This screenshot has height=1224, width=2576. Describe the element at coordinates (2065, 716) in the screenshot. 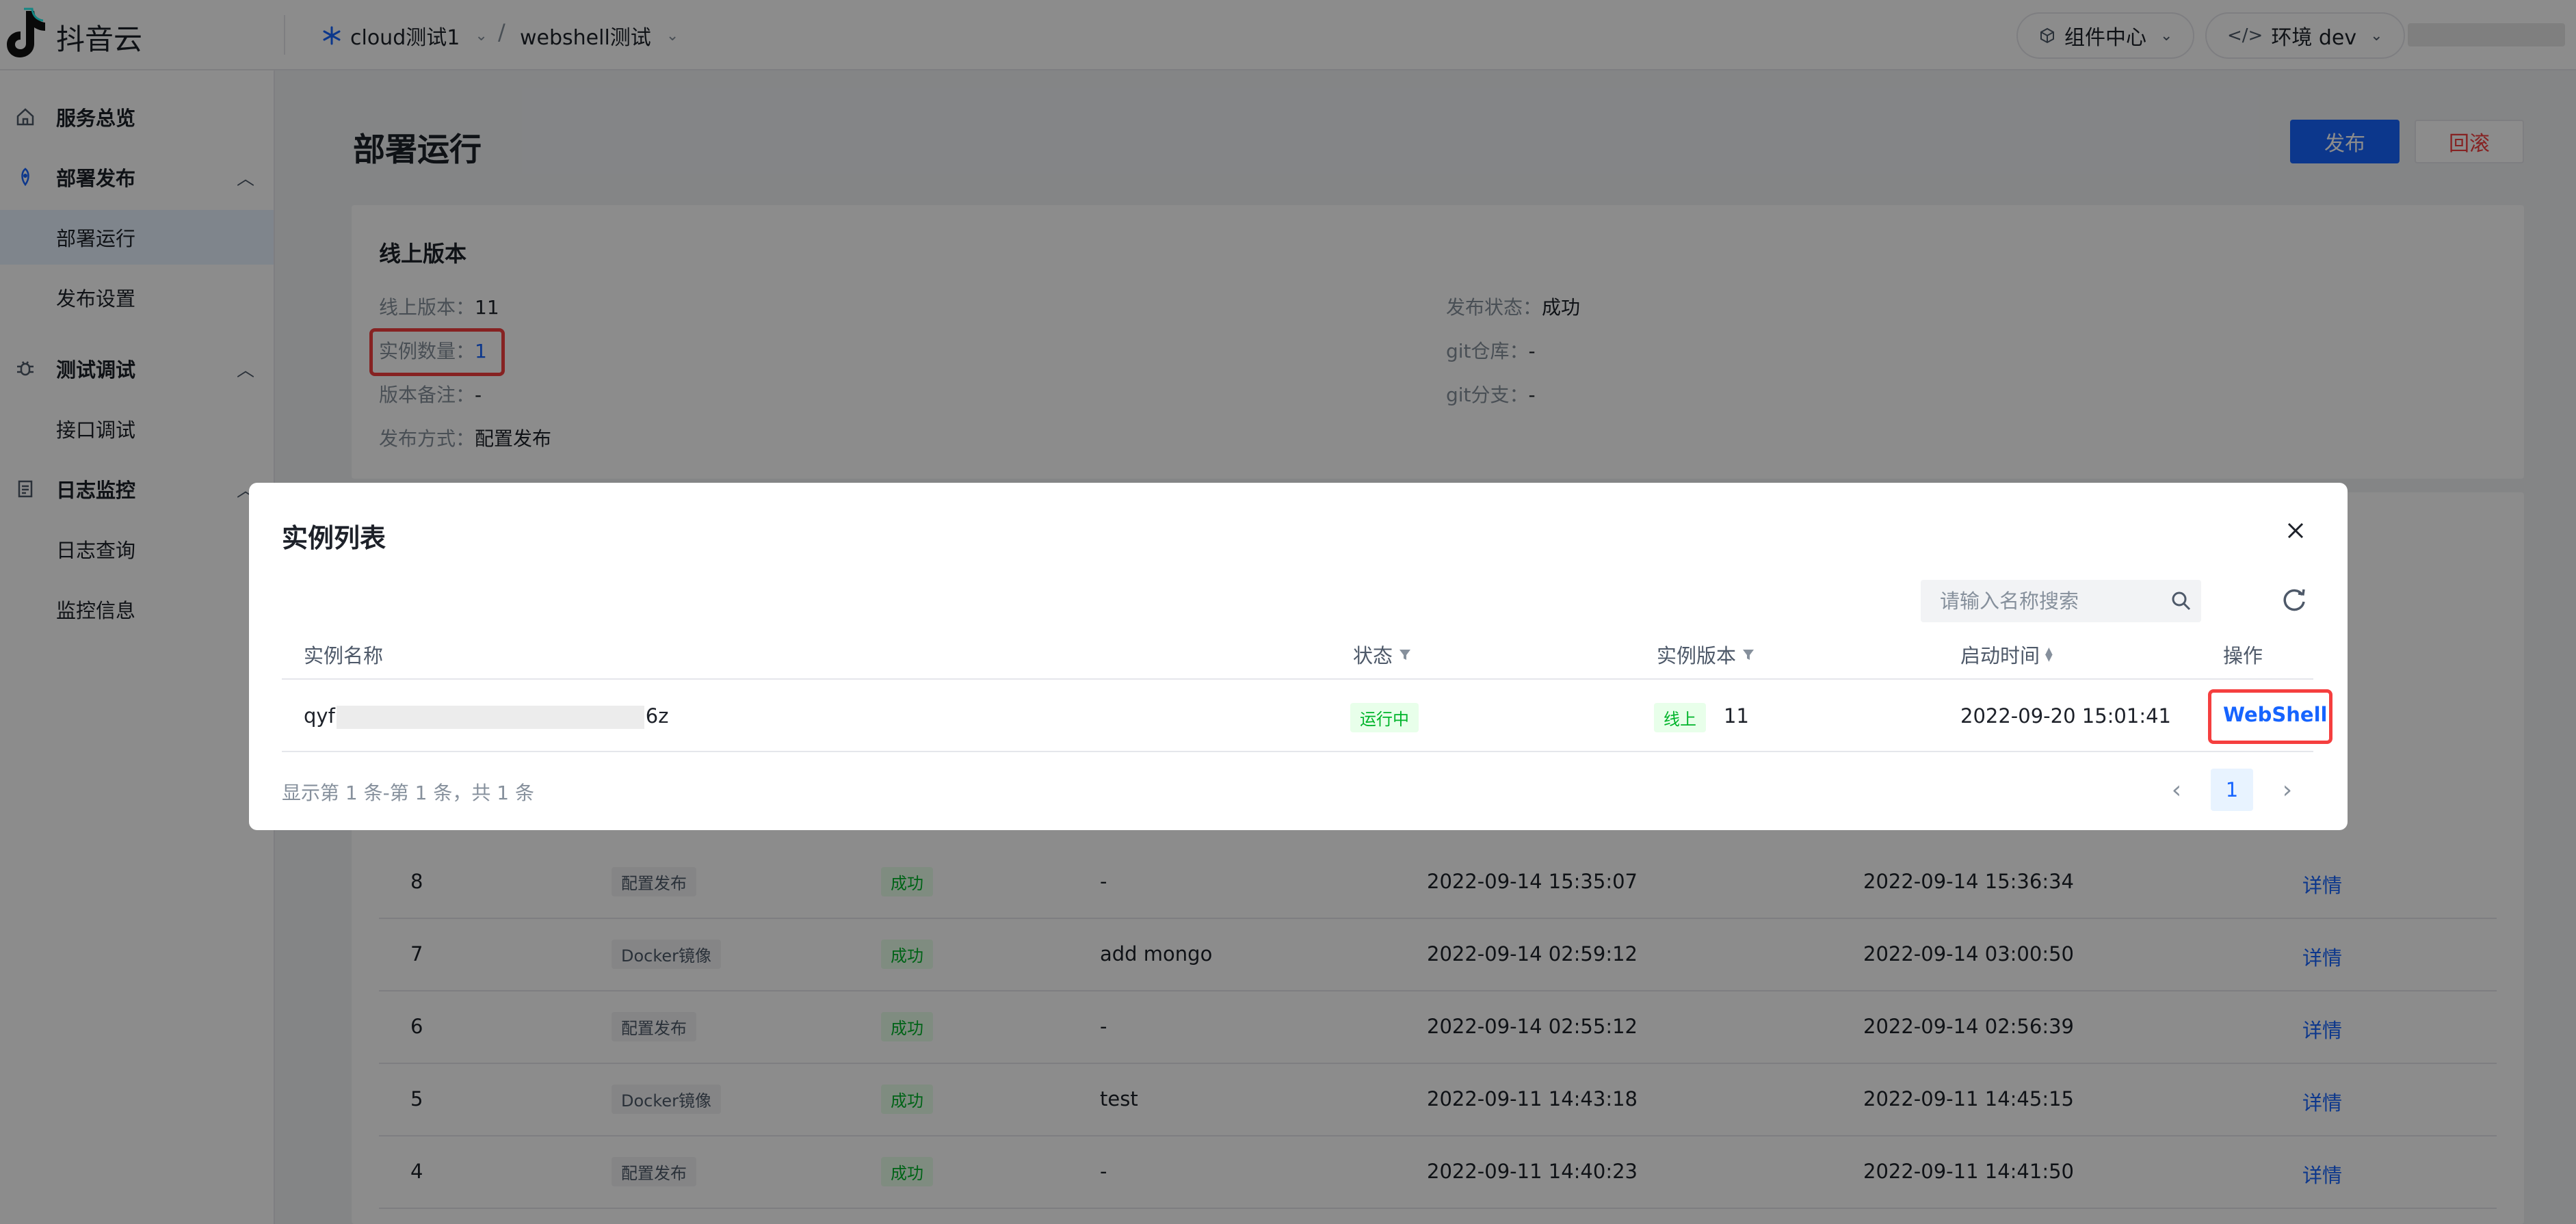

I see `start-time: 2022-09-20 15:01:41` at that location.